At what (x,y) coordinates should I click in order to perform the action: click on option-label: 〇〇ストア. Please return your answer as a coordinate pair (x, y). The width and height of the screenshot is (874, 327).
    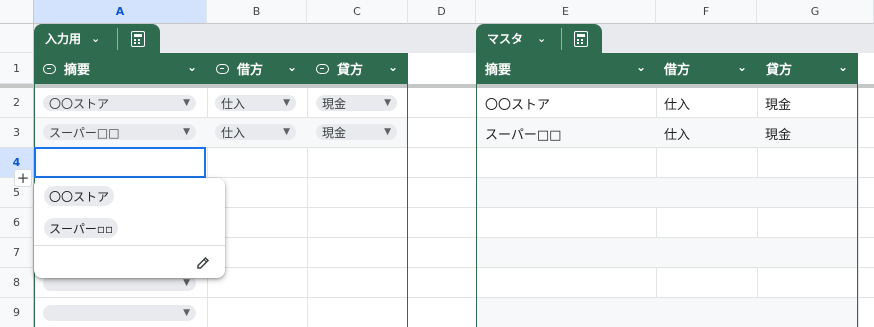
    Looking at the image, I should click on (79, 196).